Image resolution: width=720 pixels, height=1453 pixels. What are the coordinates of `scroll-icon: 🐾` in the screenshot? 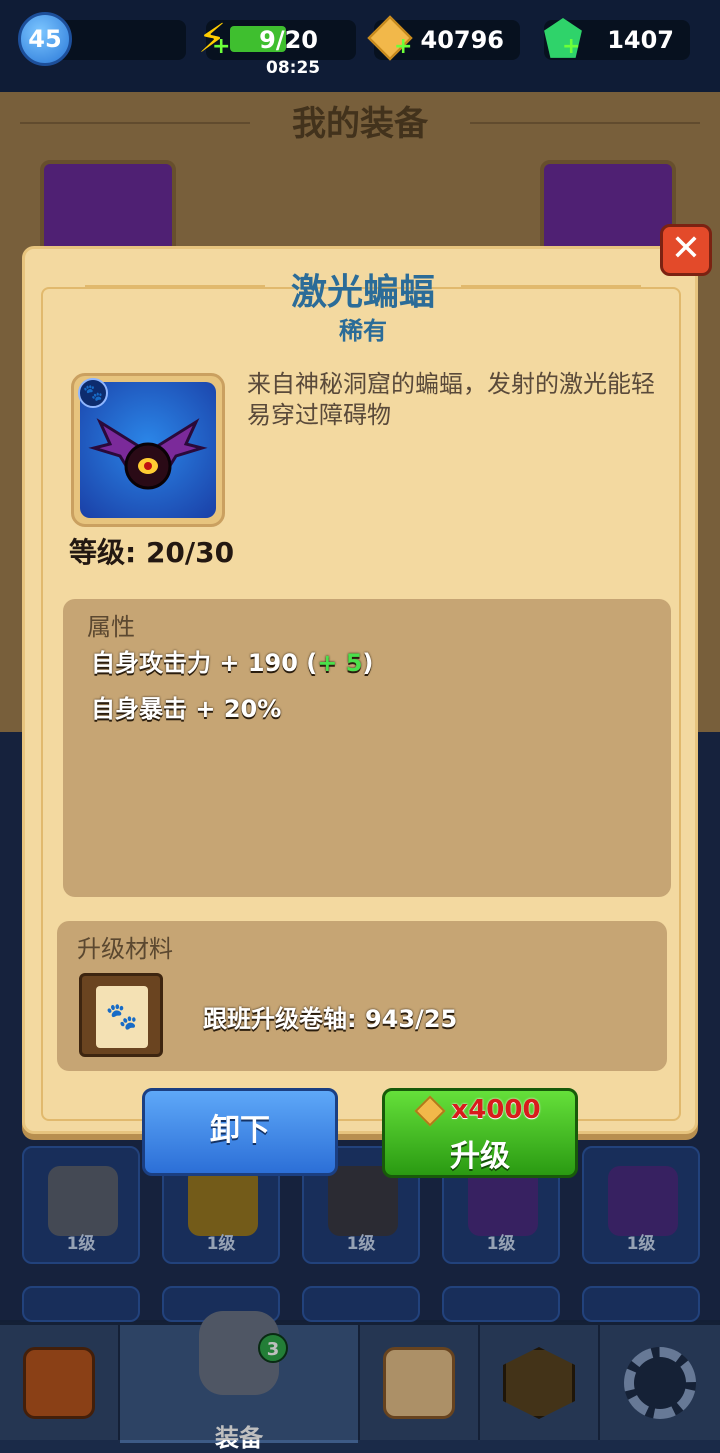 It's located at (122, 1017).